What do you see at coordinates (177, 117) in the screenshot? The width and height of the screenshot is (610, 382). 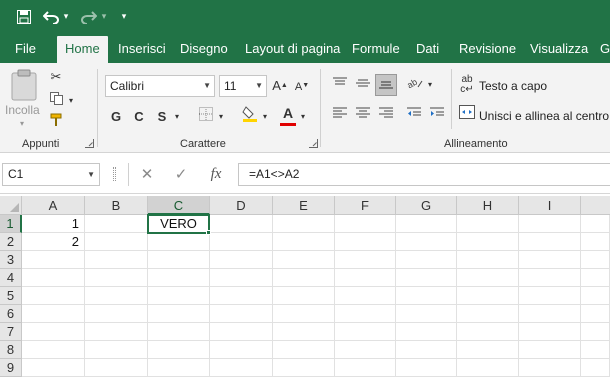 I see `underline-dropdown-icon: ▾` at bounding box center [177, 117].